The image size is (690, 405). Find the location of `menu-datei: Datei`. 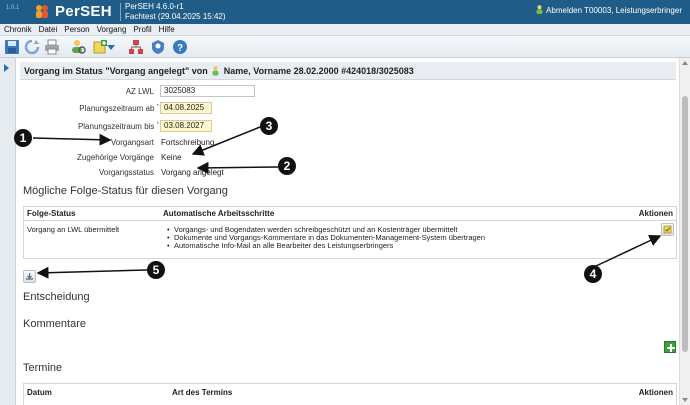

menu-datei: Datei is located at coordinates (48, 30).